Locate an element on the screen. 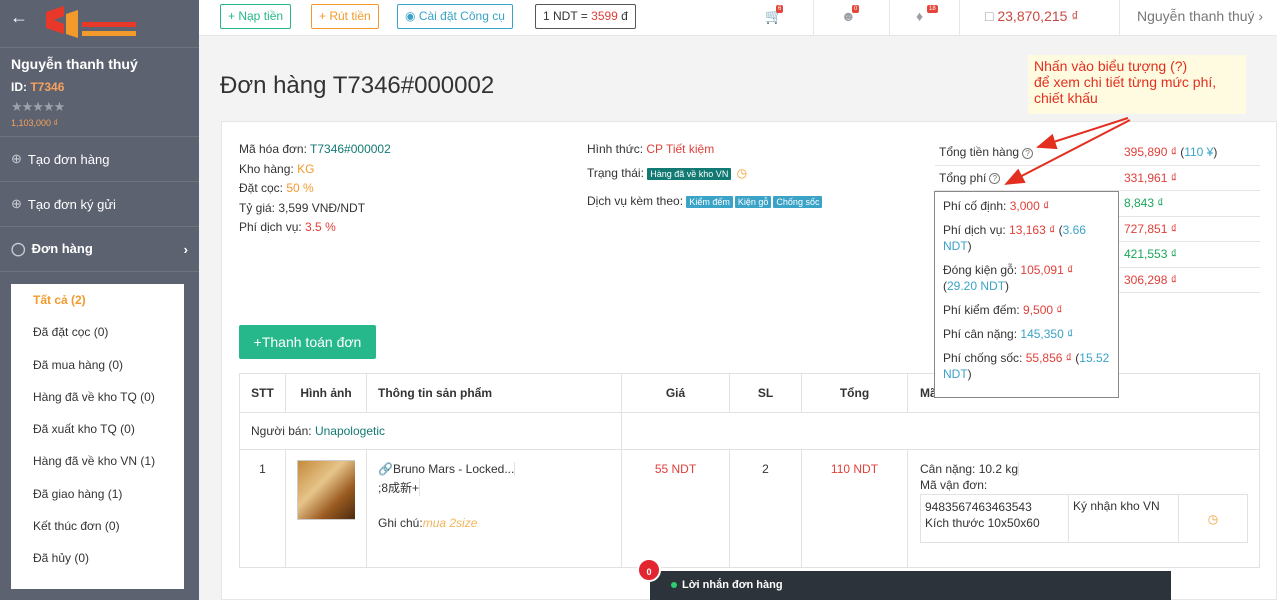  online-dot is located at coordinates (674, 585).